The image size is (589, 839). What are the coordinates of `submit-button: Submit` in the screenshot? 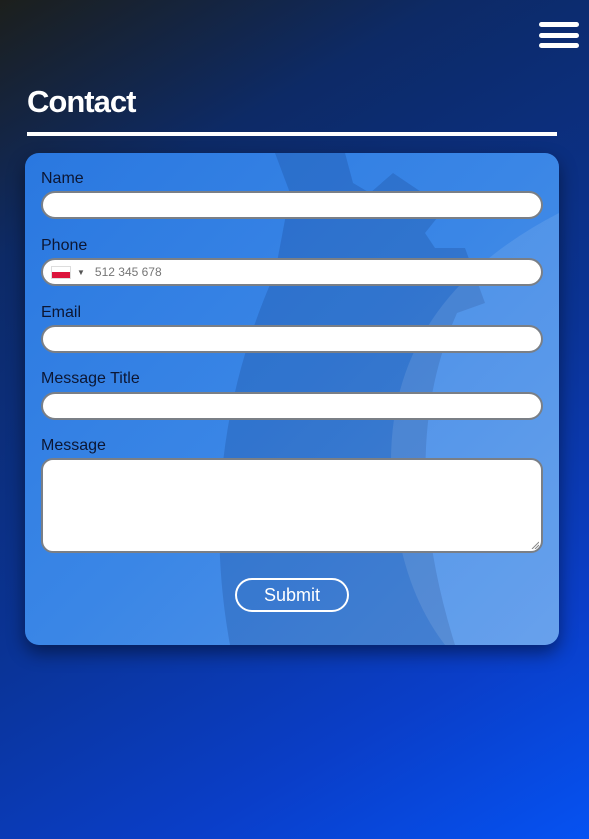 It's located at (292, 595).